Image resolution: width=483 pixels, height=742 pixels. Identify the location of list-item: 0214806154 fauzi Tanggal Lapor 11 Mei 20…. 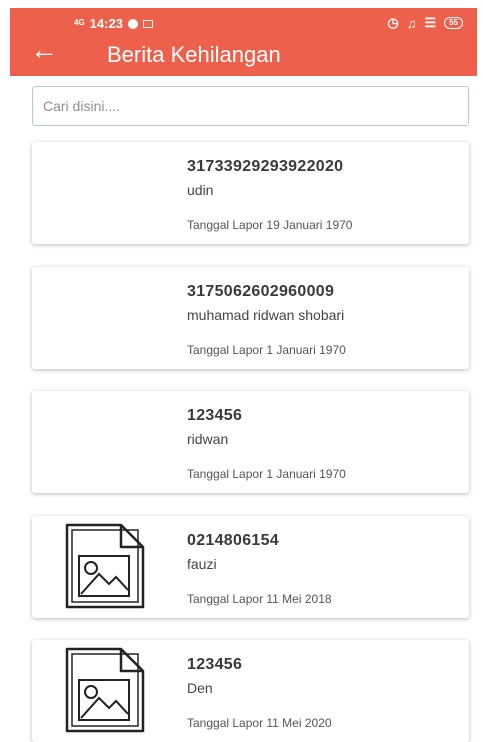
(250, 567).